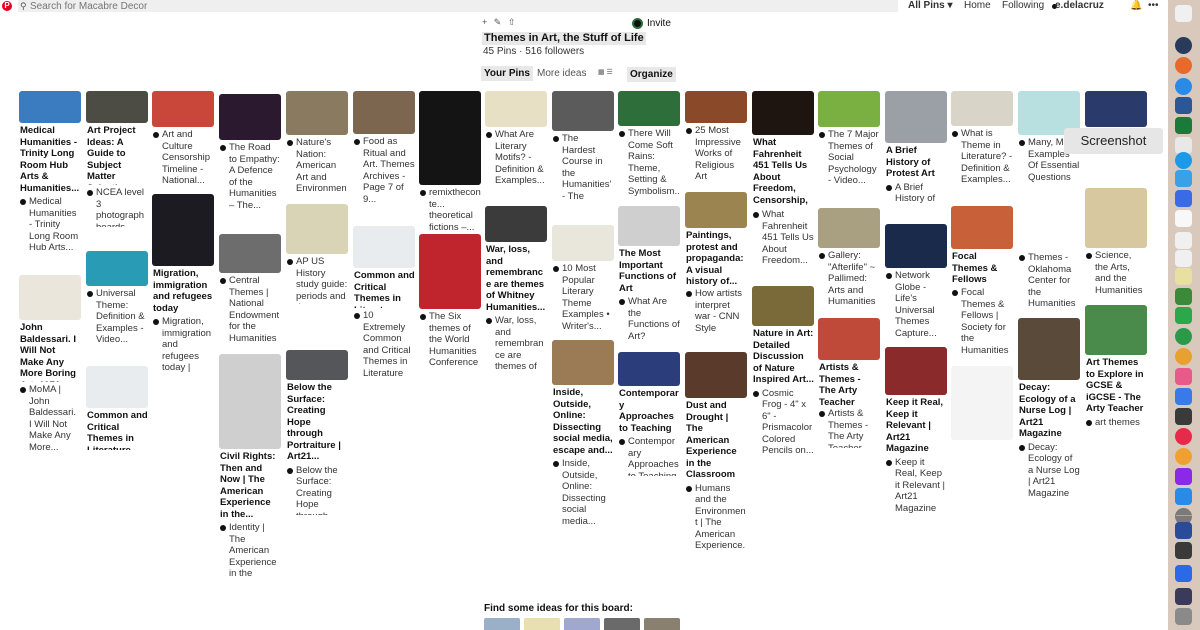  I want to click on excel-icon, so click(1183, 125).